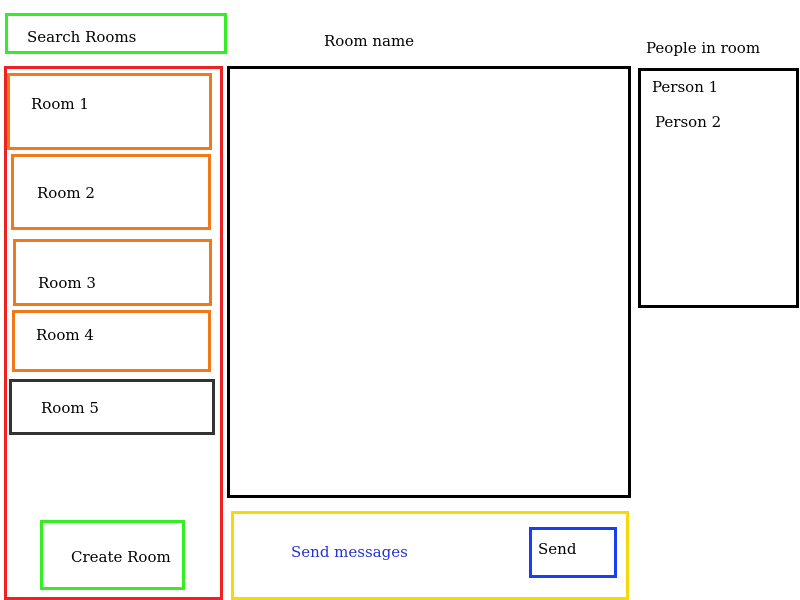 Image resolution: width=800 pixels, height=600 pixels. Describe the element at coordinates (65, 335) in the screenshot. I see `room-4-label: Room 4` at that location.